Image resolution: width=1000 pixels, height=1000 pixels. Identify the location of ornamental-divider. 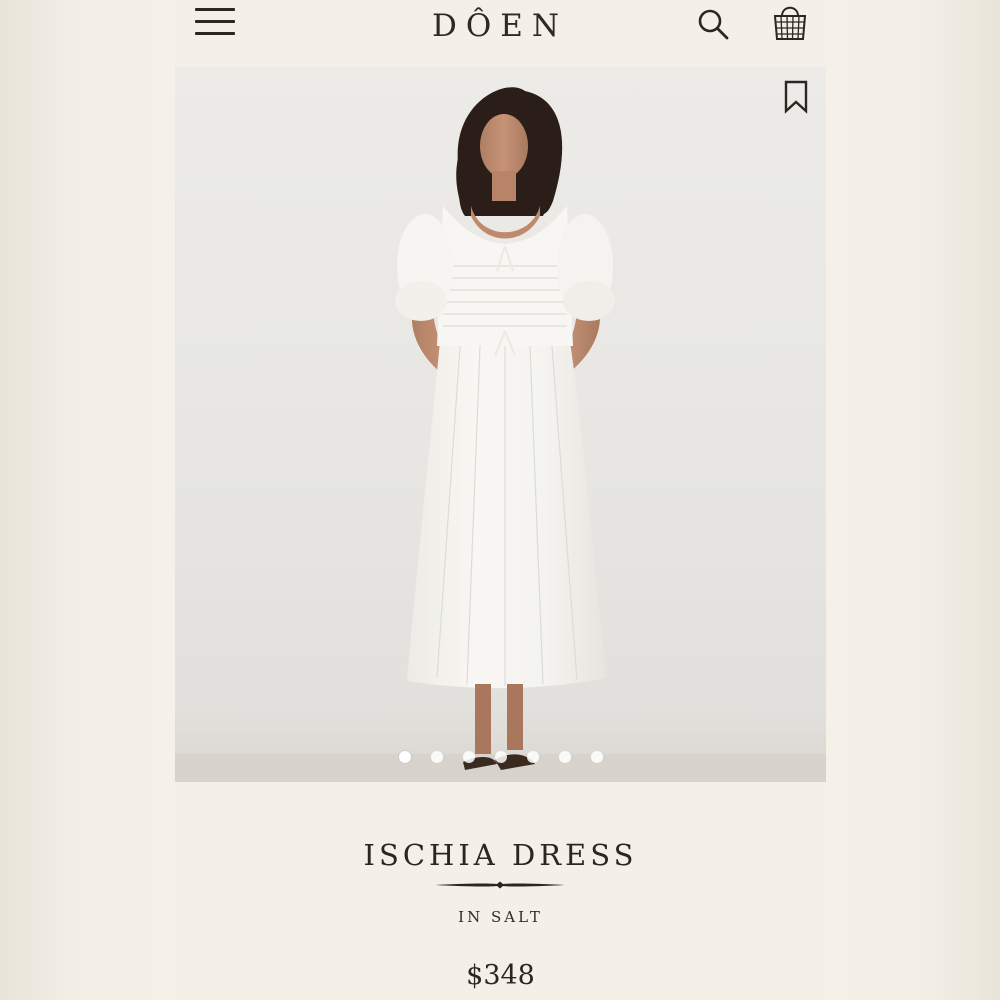
(500, 885).